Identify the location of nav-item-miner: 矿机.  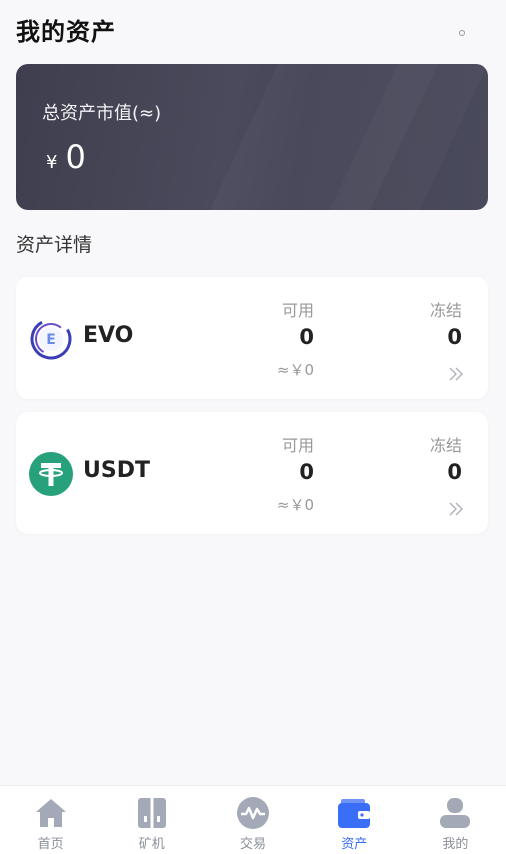
(151, 820).